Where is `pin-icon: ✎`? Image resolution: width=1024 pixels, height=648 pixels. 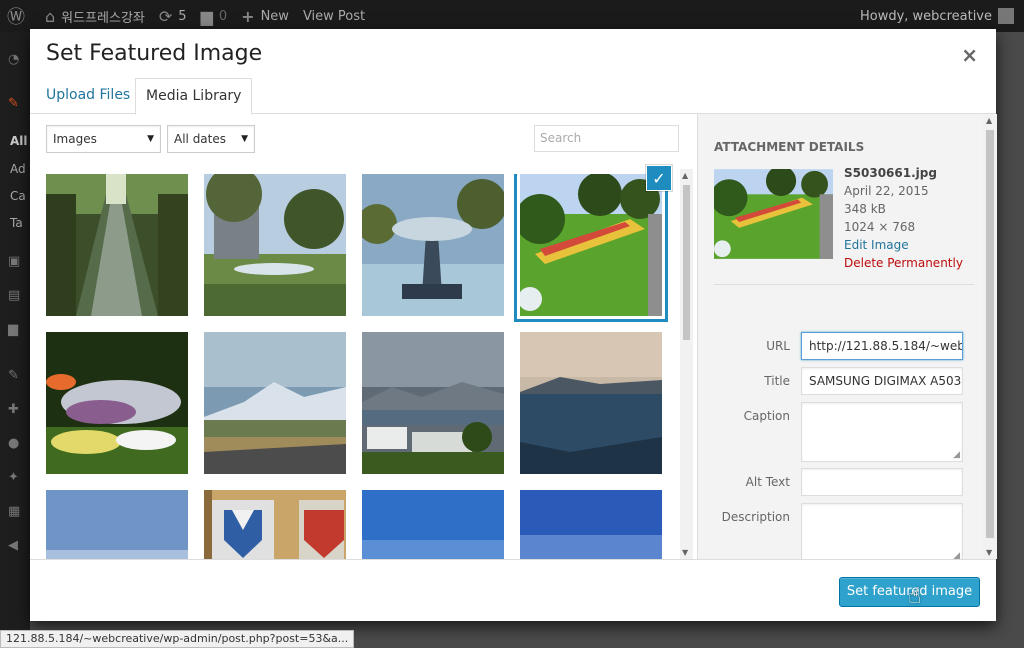
pin-icon: ✎ is located at coordinates (16, 103).